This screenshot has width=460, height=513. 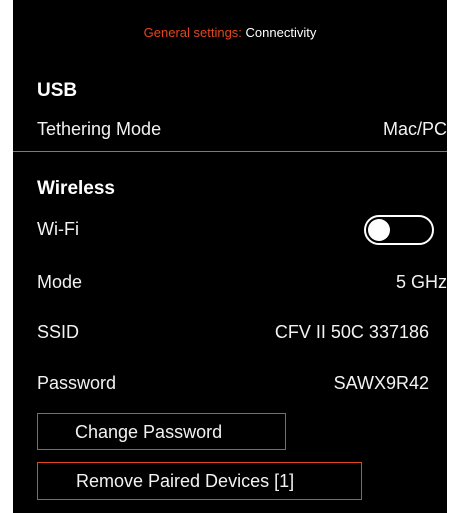 What do you see at coordinates (379, 230) in the screenshot?
I see `toggle-knob` at bounding box center [379, 230].